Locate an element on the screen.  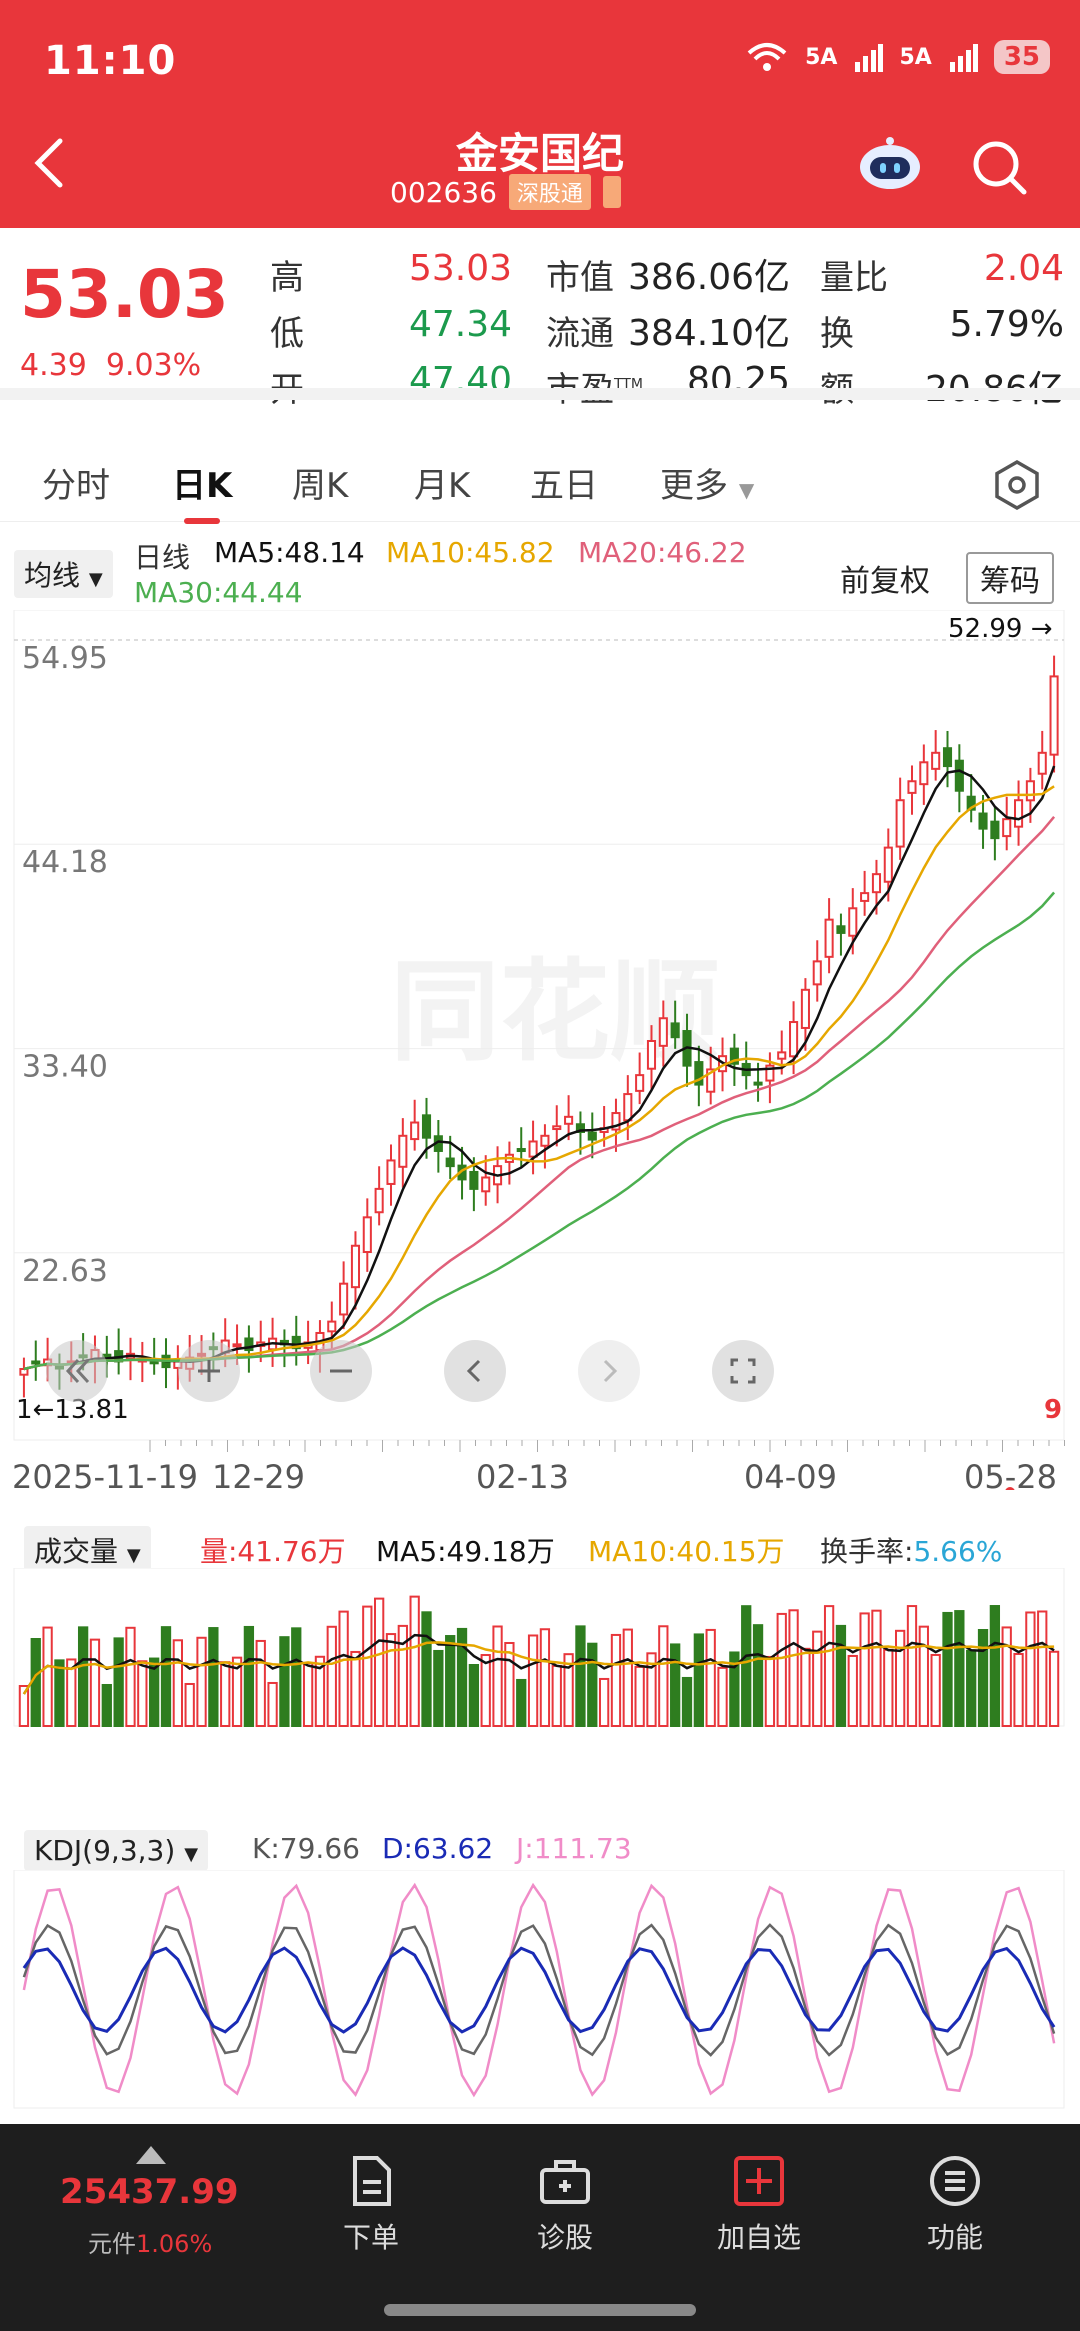
kdj-dropdown: KDJ(9,3,3) ▼ is located at coordinates (116, 1850).